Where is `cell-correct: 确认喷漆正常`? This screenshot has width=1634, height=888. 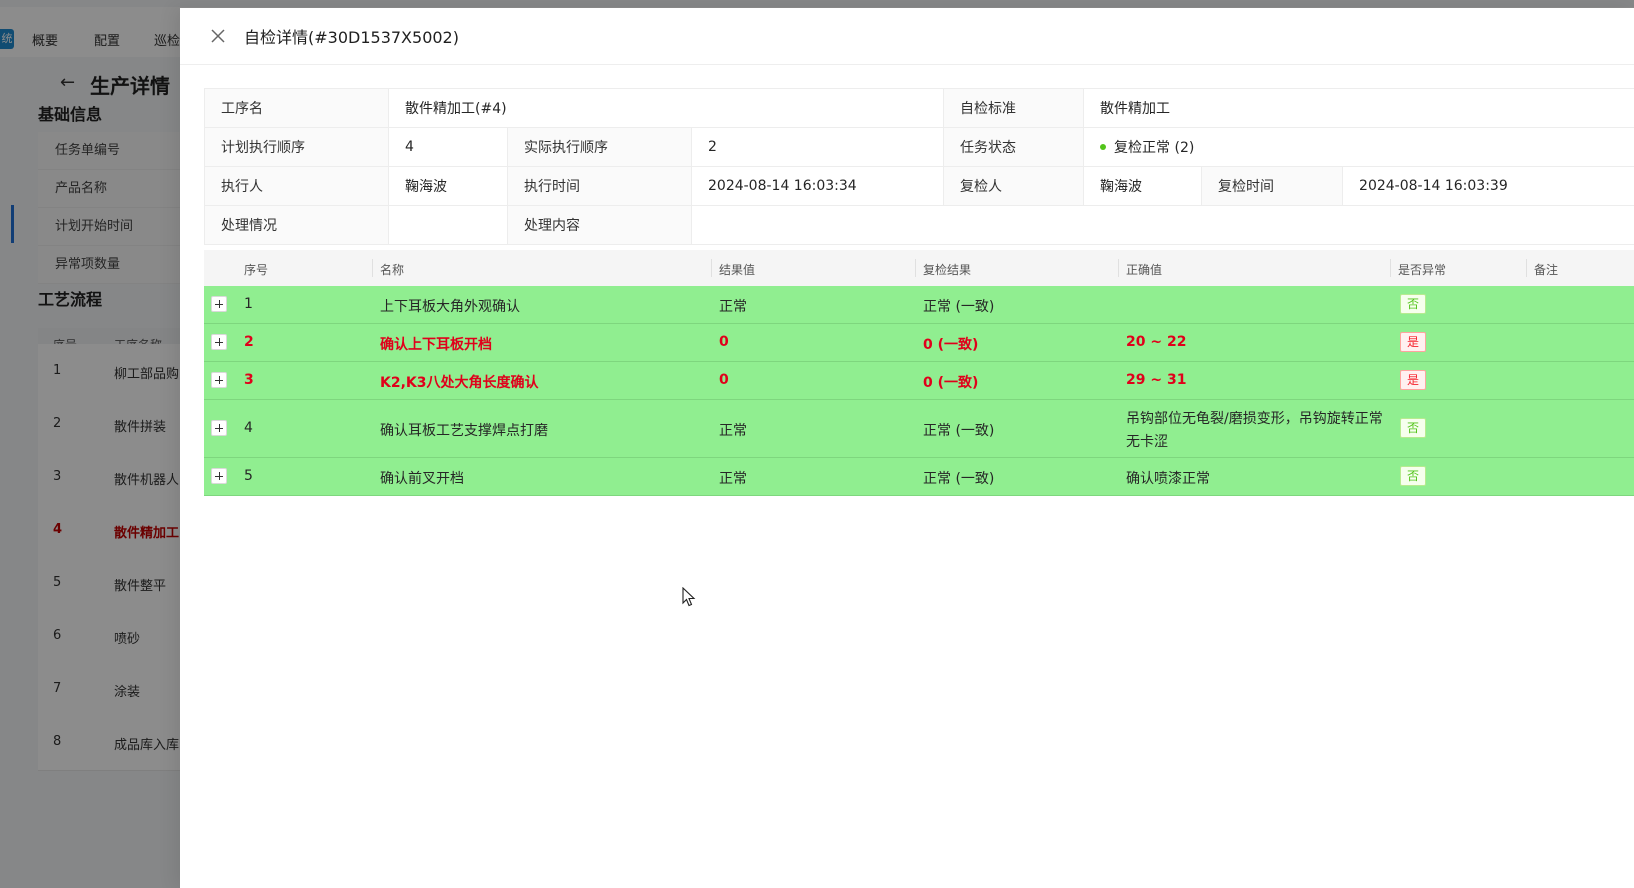 cell-correct: 确认喷漆正常 is located at coordinates (1168, 479).